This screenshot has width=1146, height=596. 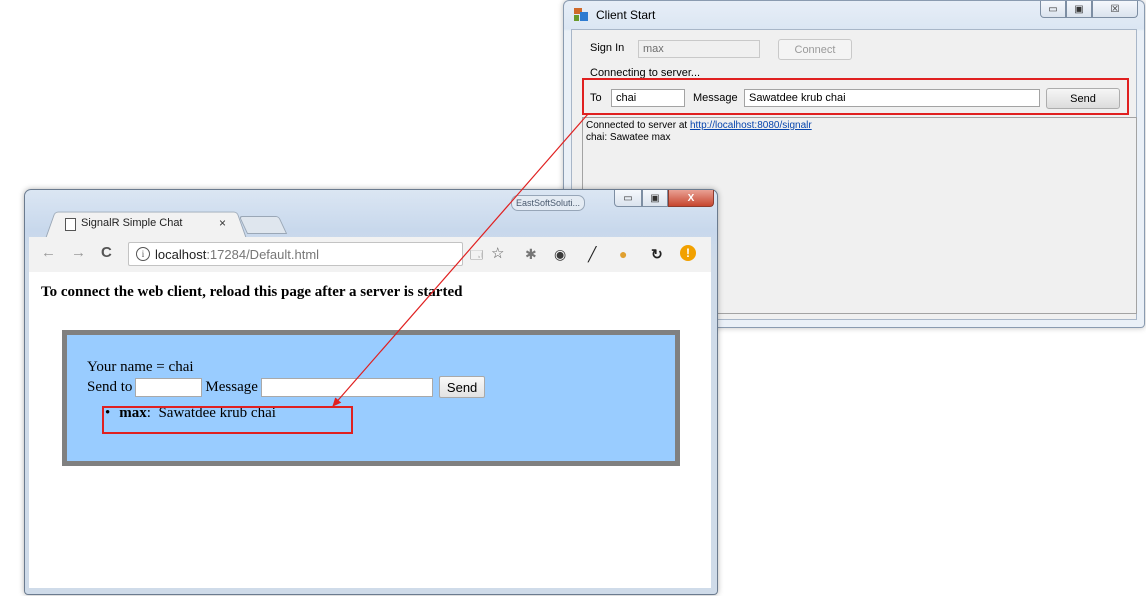 I want to click on caption-buttons: ▭ ▣ ☒, so click(x=1089, y=10).